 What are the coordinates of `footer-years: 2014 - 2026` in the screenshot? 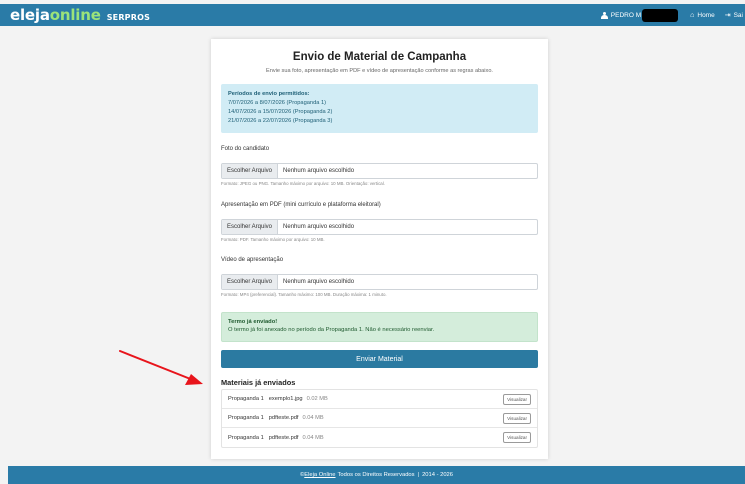 It's located at (438, 475).